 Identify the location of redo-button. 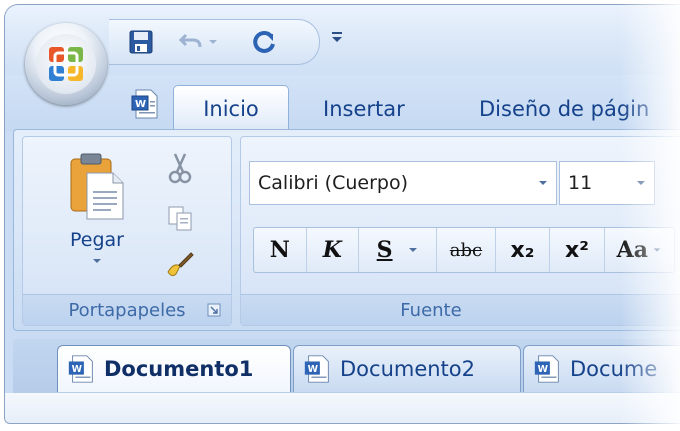
(265, 42).